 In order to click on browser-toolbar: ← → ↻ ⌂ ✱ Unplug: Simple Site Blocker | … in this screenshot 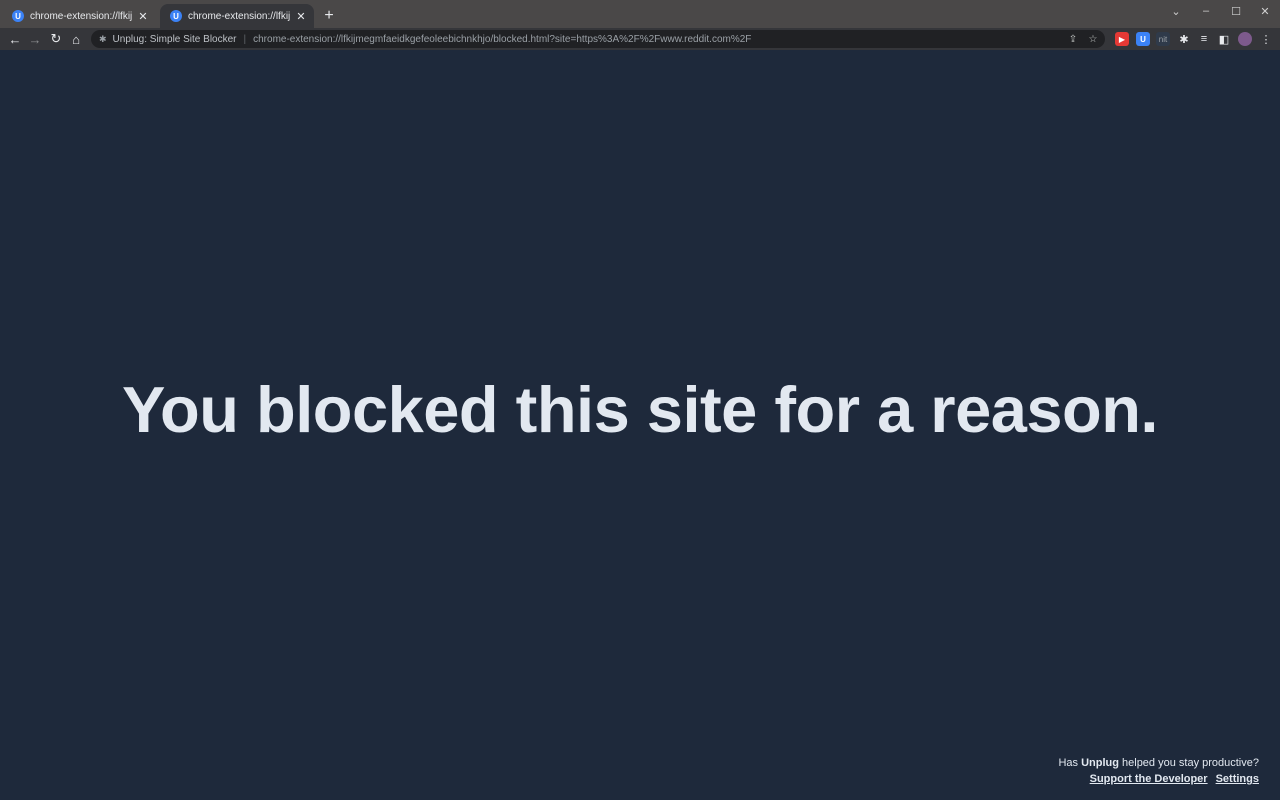, I will do `click(640, 39)`.